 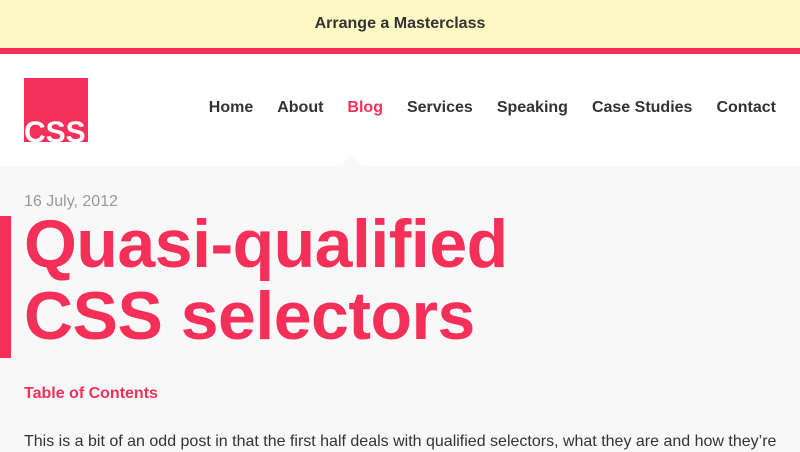 I want to click on post-title-line-1: Quasi-qualified, so click(x=266, y=244).